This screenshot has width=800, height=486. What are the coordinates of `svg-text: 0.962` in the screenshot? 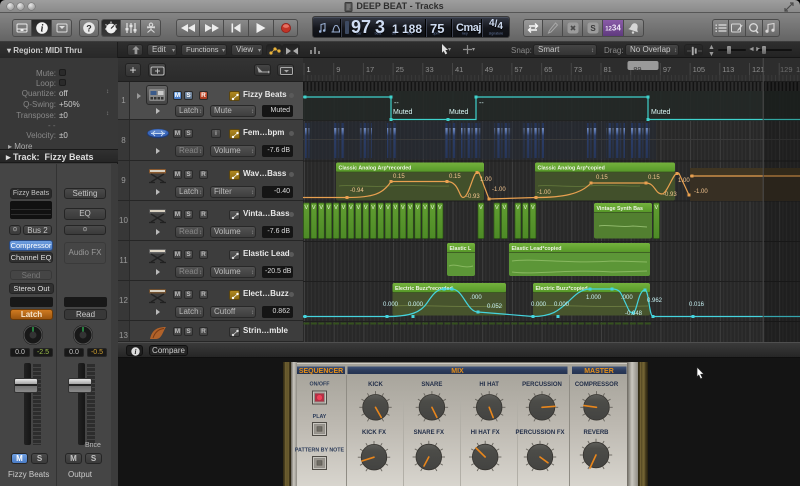 It's located at (655, 301).